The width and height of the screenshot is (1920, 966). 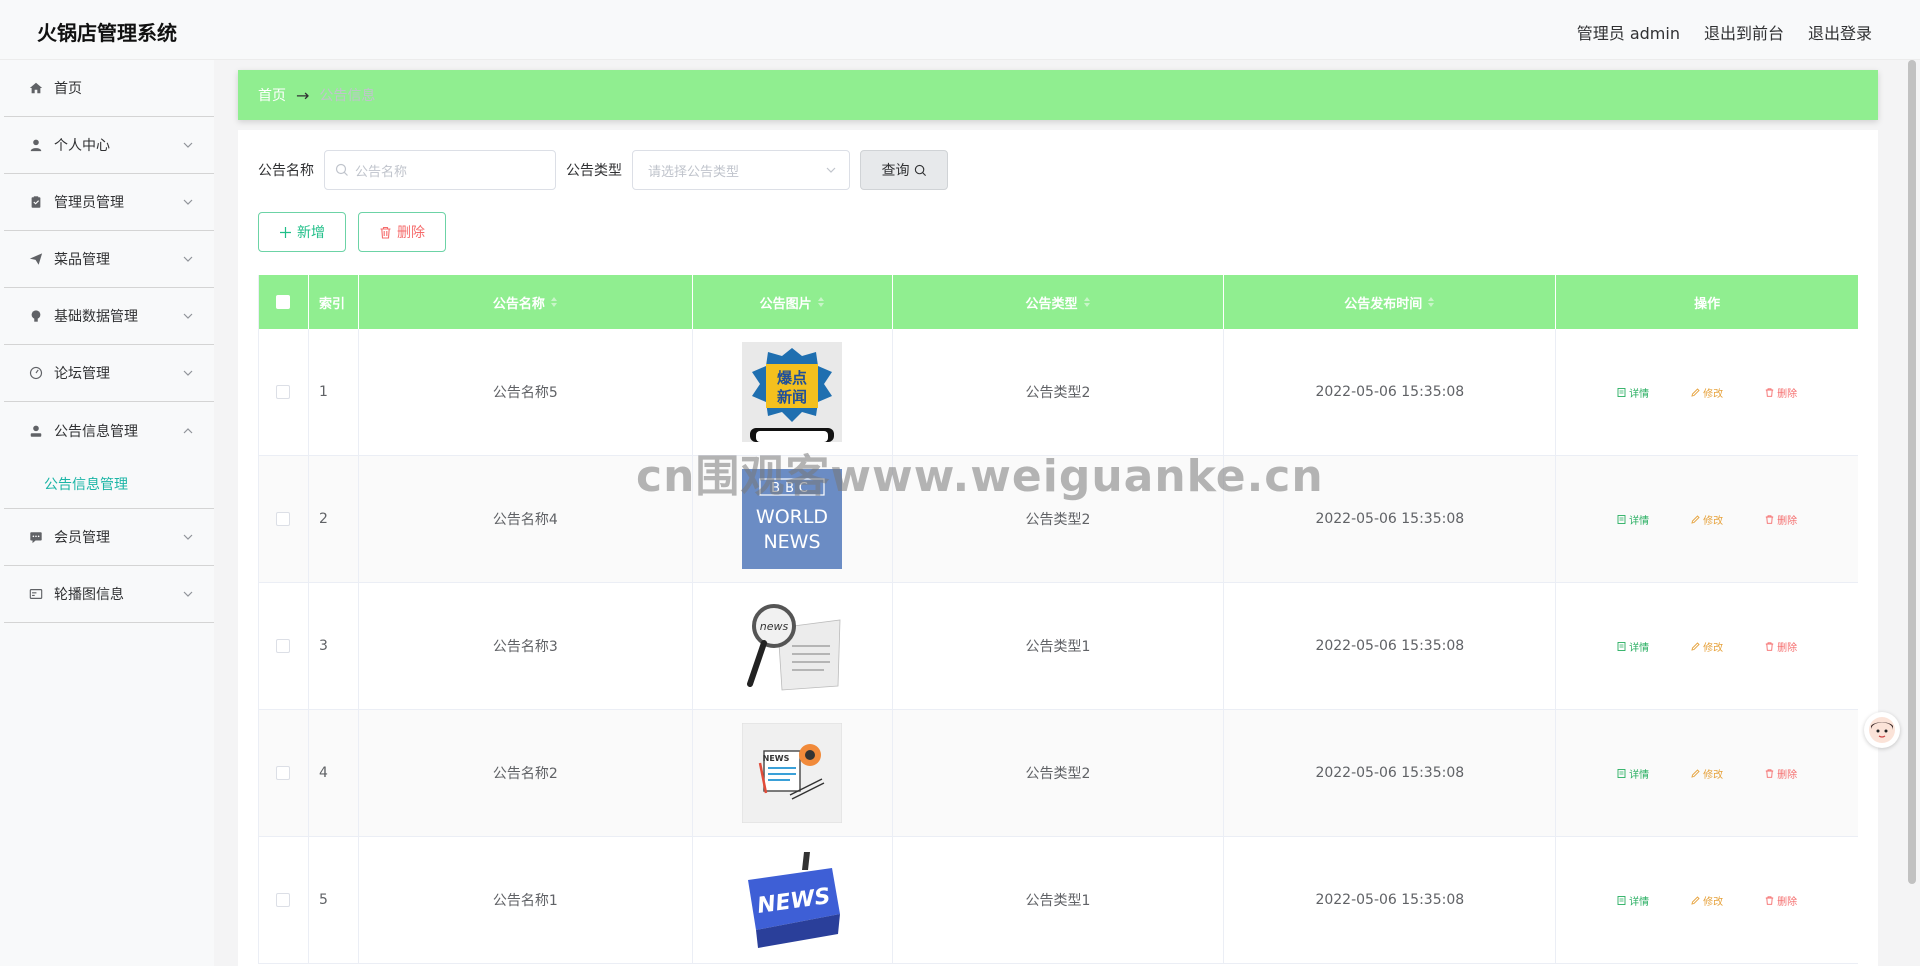 What do you see at coordinates (1744, 32) in the screenshot?
I see `to-front-link: 退出到前台` at bounding box center [1744, 32].